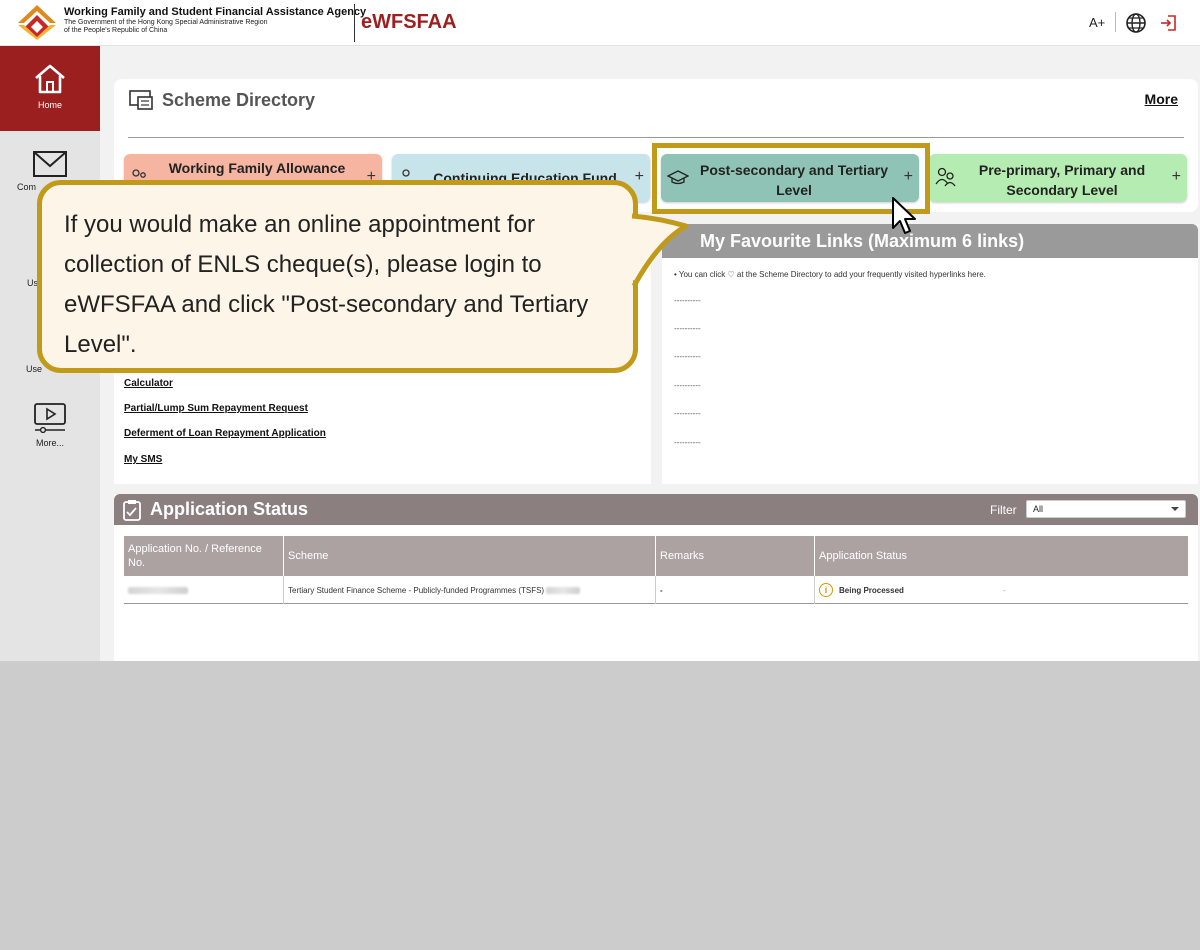  Describe the element at coordinates (225, 433) in the screenshot. I see `link-deferment-application: Deferment of Loan Repayment Application` at that location.